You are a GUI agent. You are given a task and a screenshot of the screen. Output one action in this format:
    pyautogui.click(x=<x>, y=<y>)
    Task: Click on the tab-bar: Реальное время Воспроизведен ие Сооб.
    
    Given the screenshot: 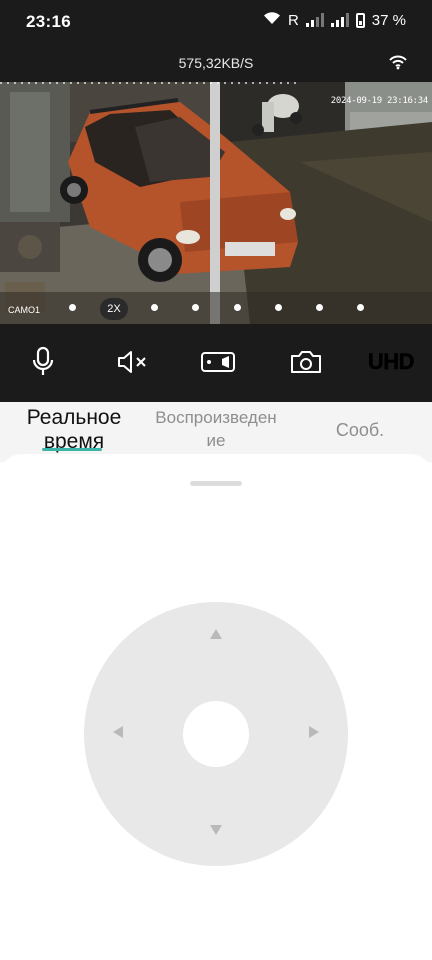 What is the action you would take?
    pyautogui.click(x=216, y=432)
    